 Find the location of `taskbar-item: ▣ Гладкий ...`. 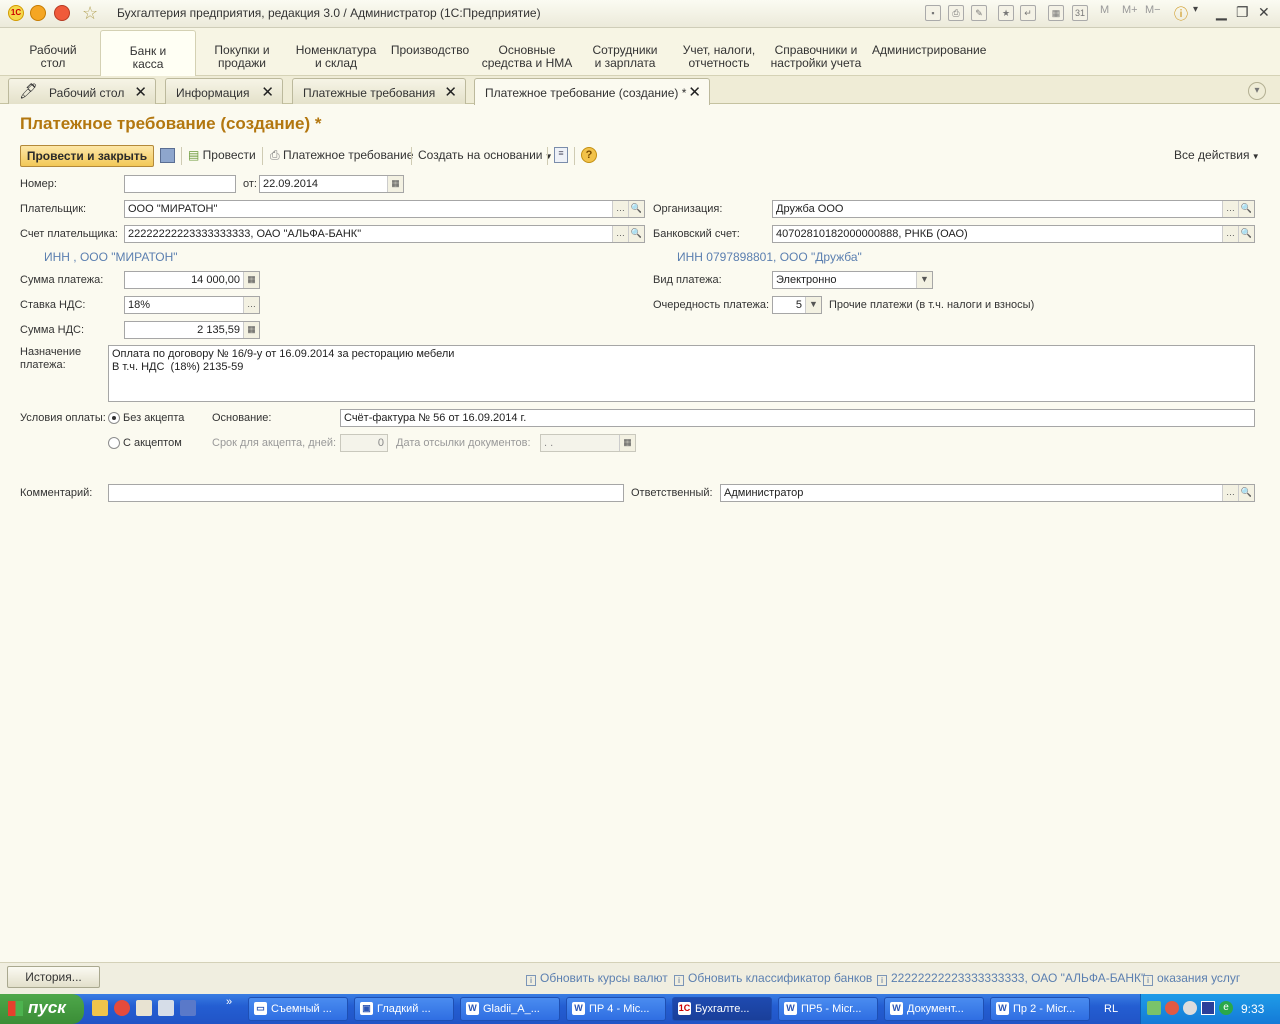

taskbar-item: ▣ Гладкий ... is located at coordinates (404, 1009).